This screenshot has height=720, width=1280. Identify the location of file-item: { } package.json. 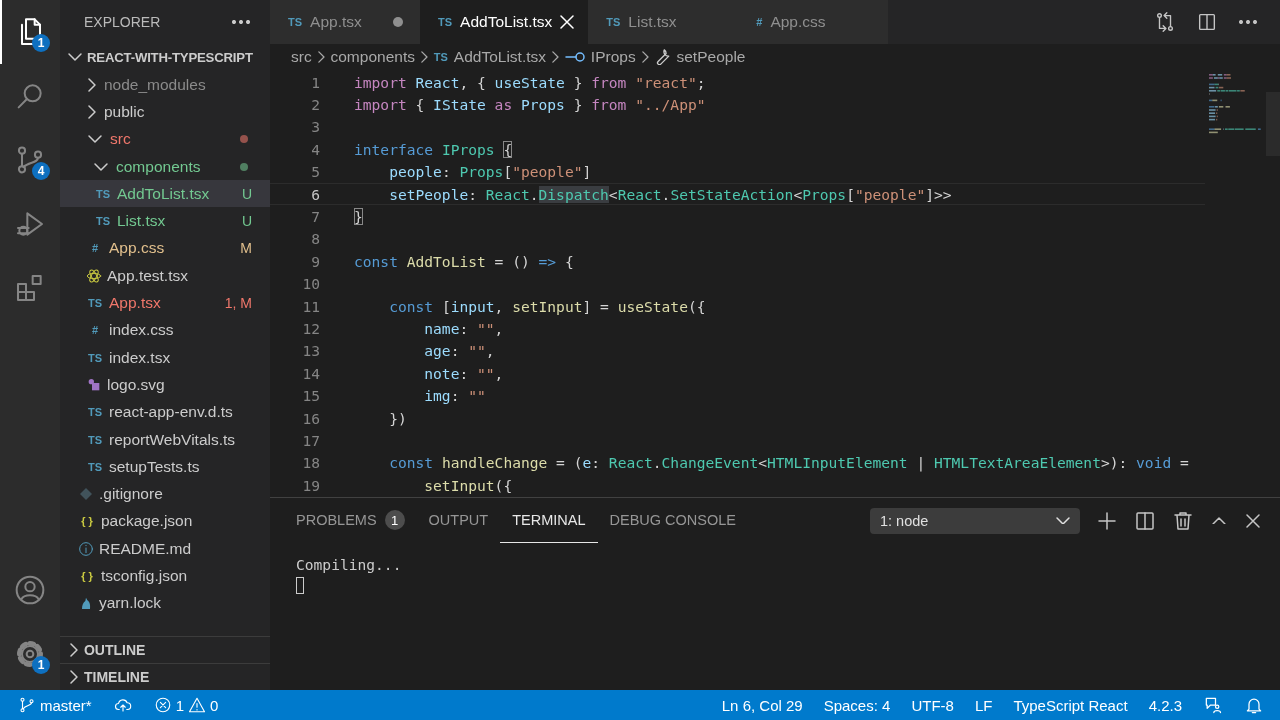
(165, 521).